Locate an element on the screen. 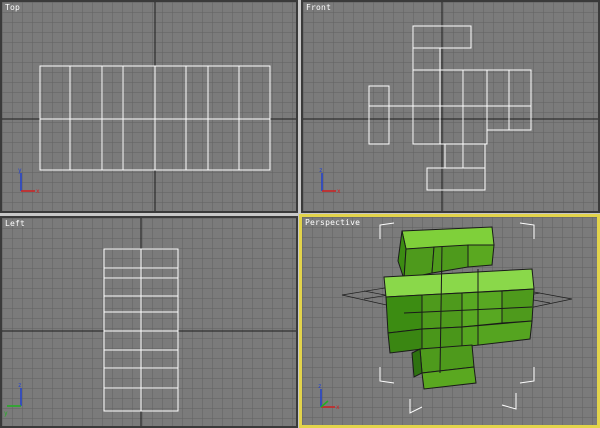 The image size is (600, 428). y-axis-icon is located at coordinates (324, 404).